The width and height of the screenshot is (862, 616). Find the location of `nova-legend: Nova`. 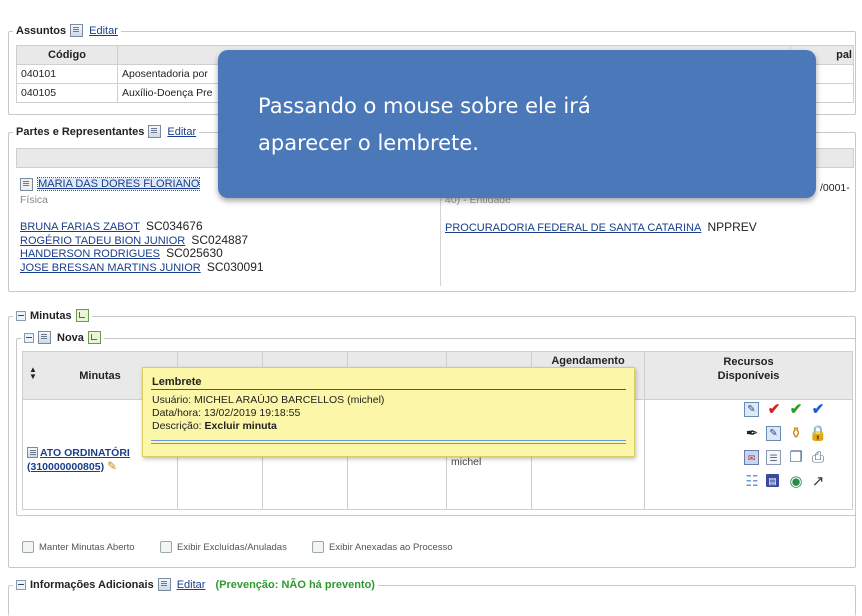

nova-legend: Nova is located at coordinates (62, 337).